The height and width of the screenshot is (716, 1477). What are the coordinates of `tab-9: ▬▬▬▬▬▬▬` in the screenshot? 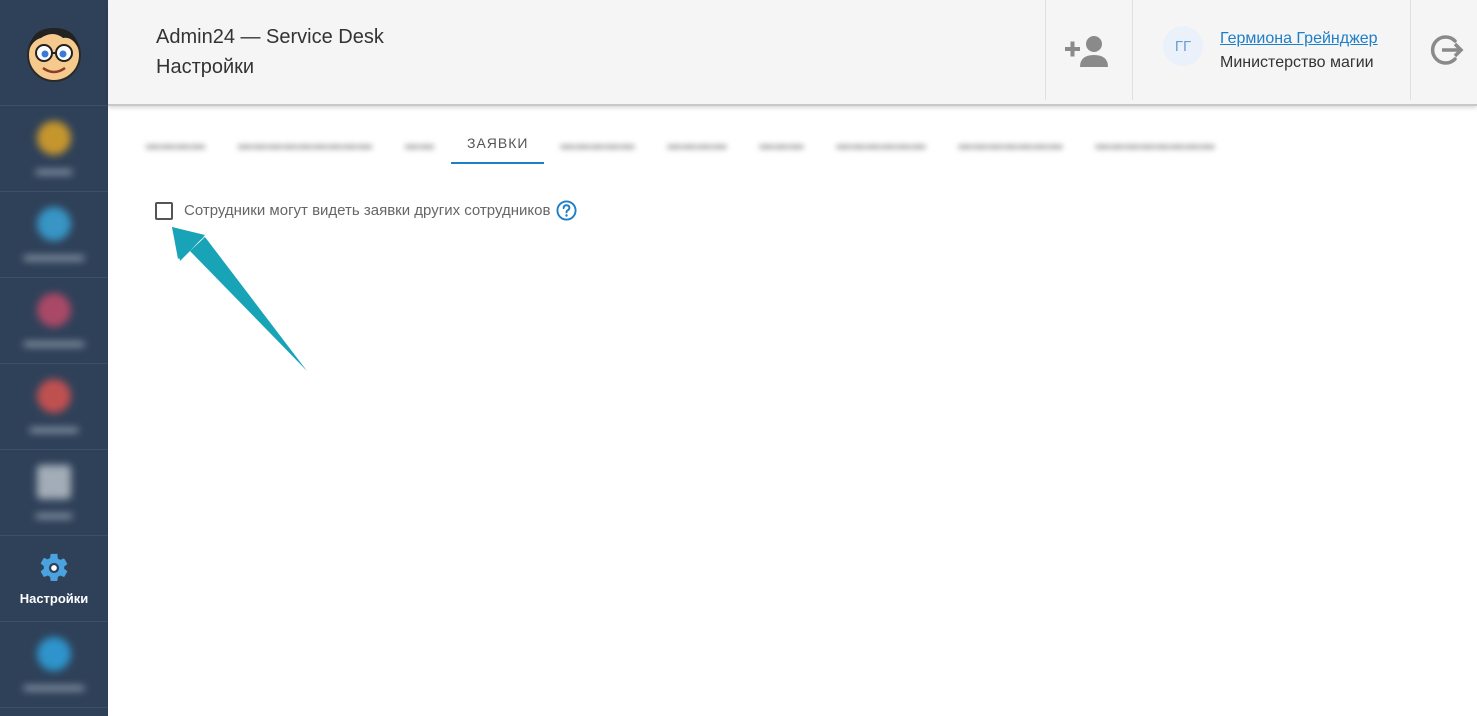 It's located at (1010, 144).